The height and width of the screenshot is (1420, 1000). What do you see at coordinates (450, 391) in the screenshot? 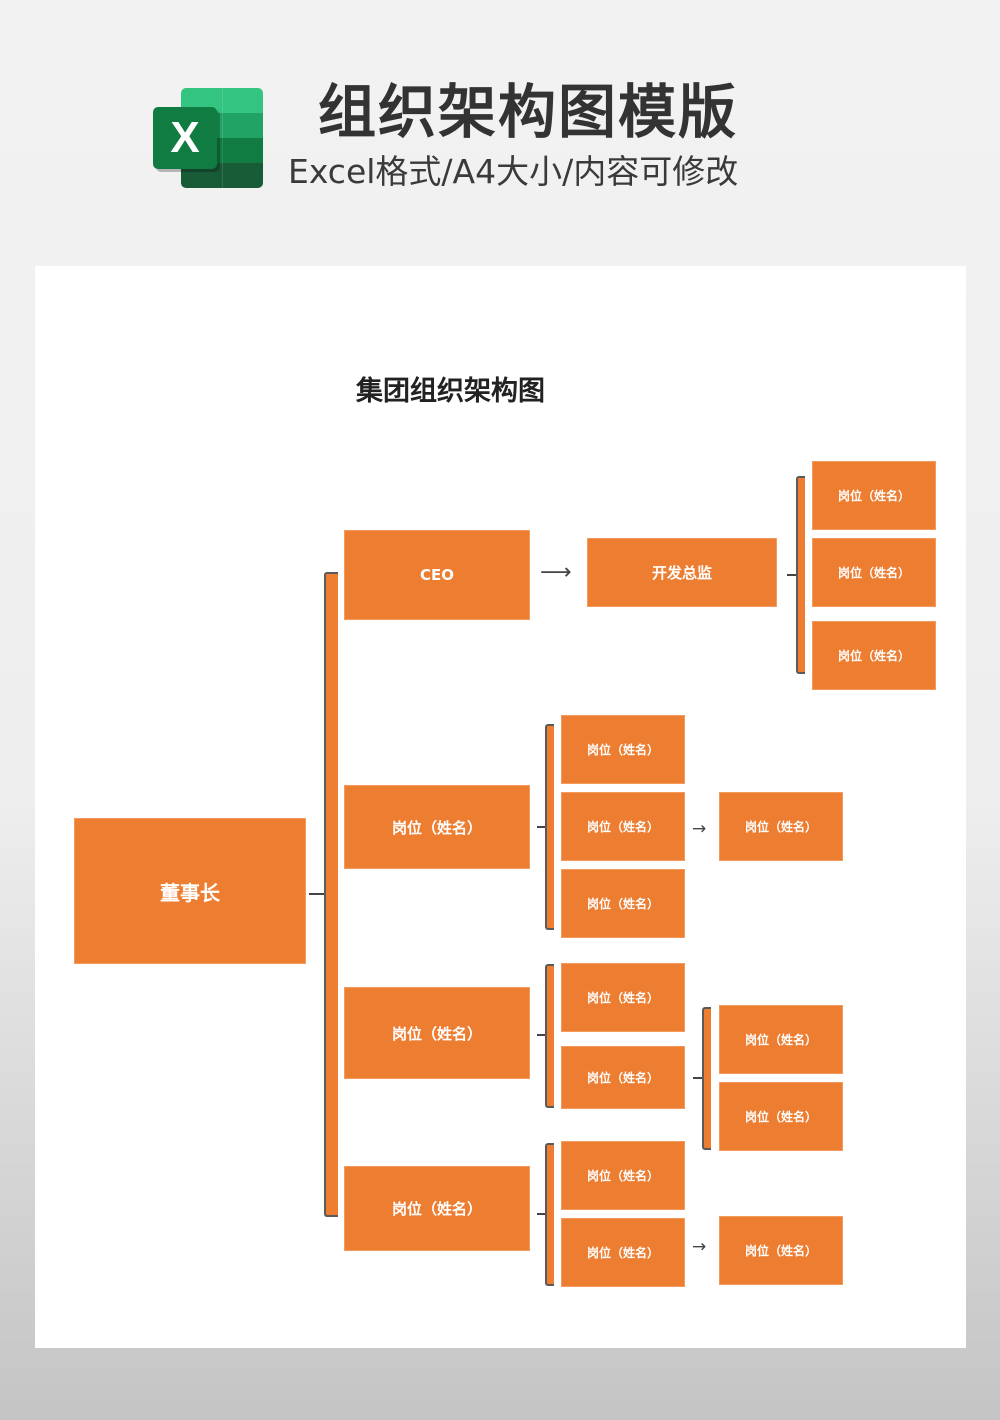
I see `chart-title: 集团组织架构图` at bounding box center [450, 391].